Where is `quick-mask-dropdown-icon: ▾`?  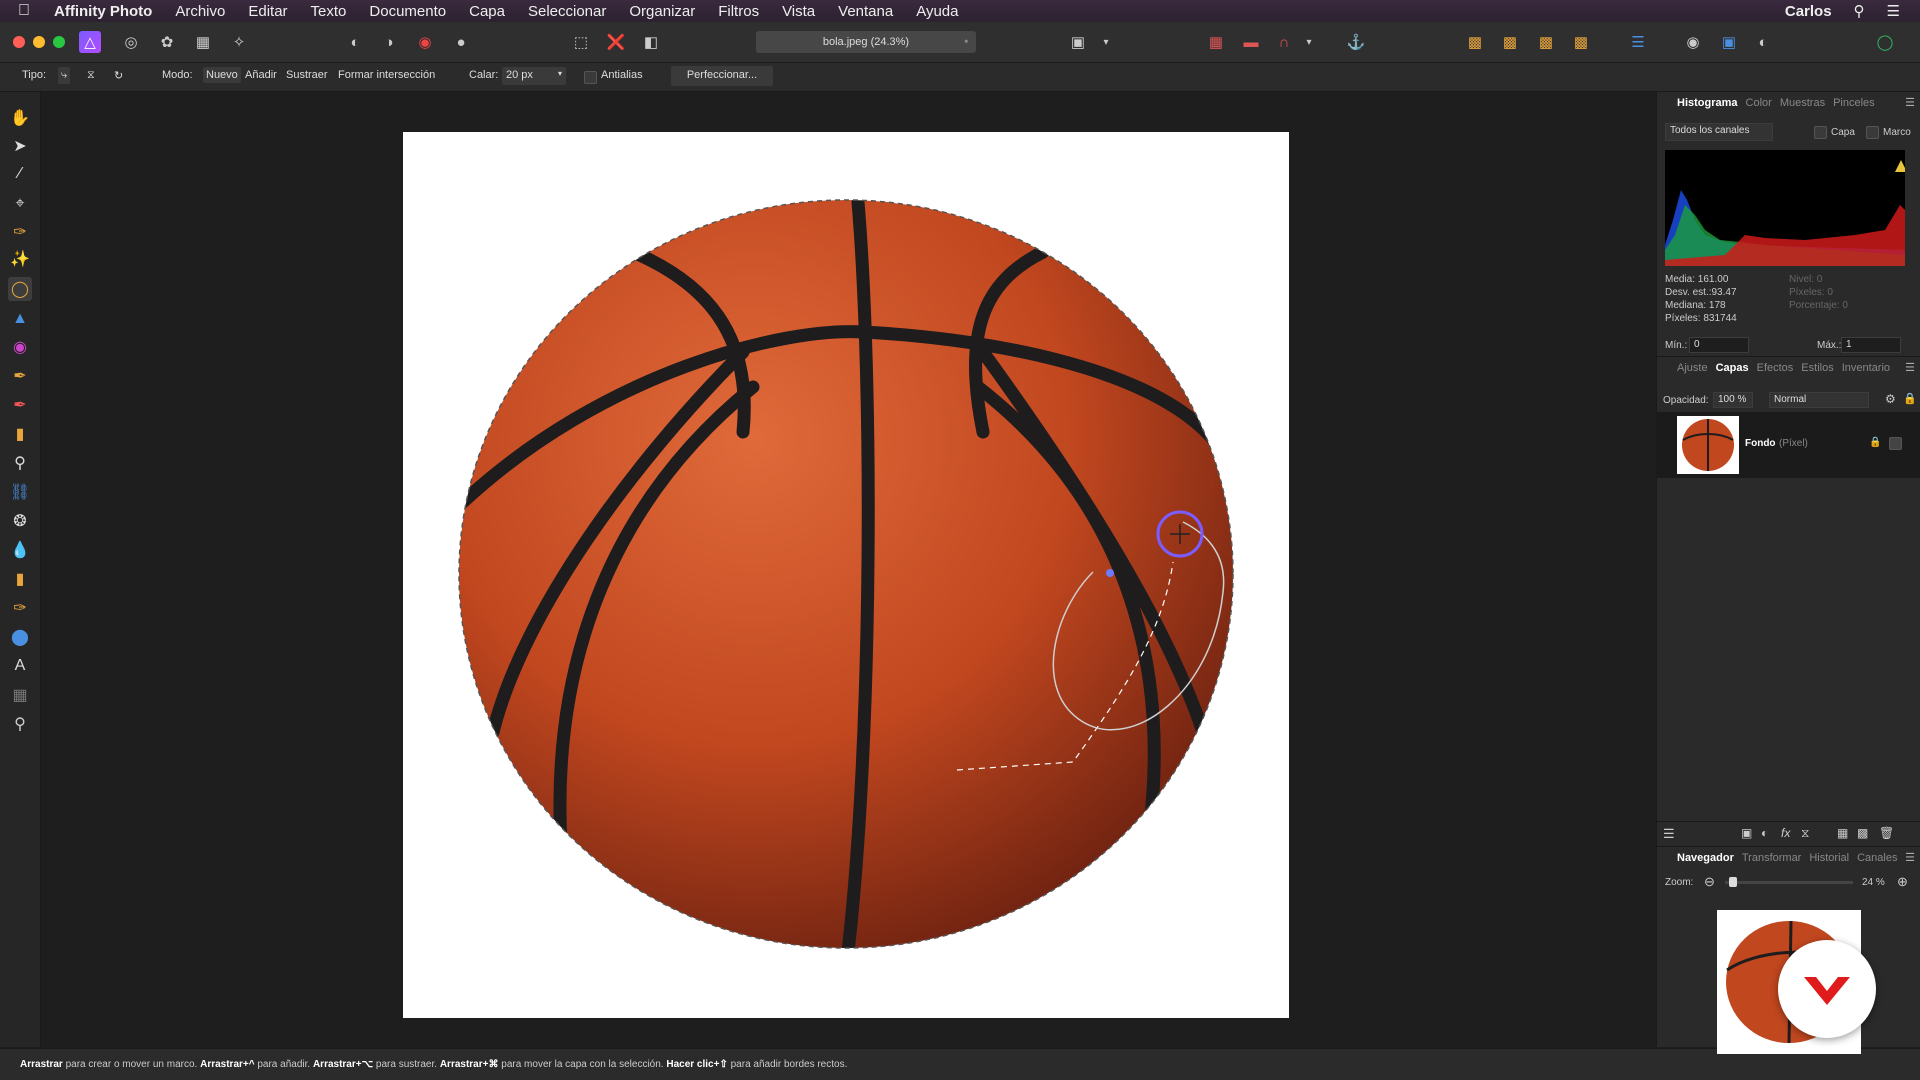 quick-mask-dropdown-icon: ▾ is located at coordinates (1106, 42).